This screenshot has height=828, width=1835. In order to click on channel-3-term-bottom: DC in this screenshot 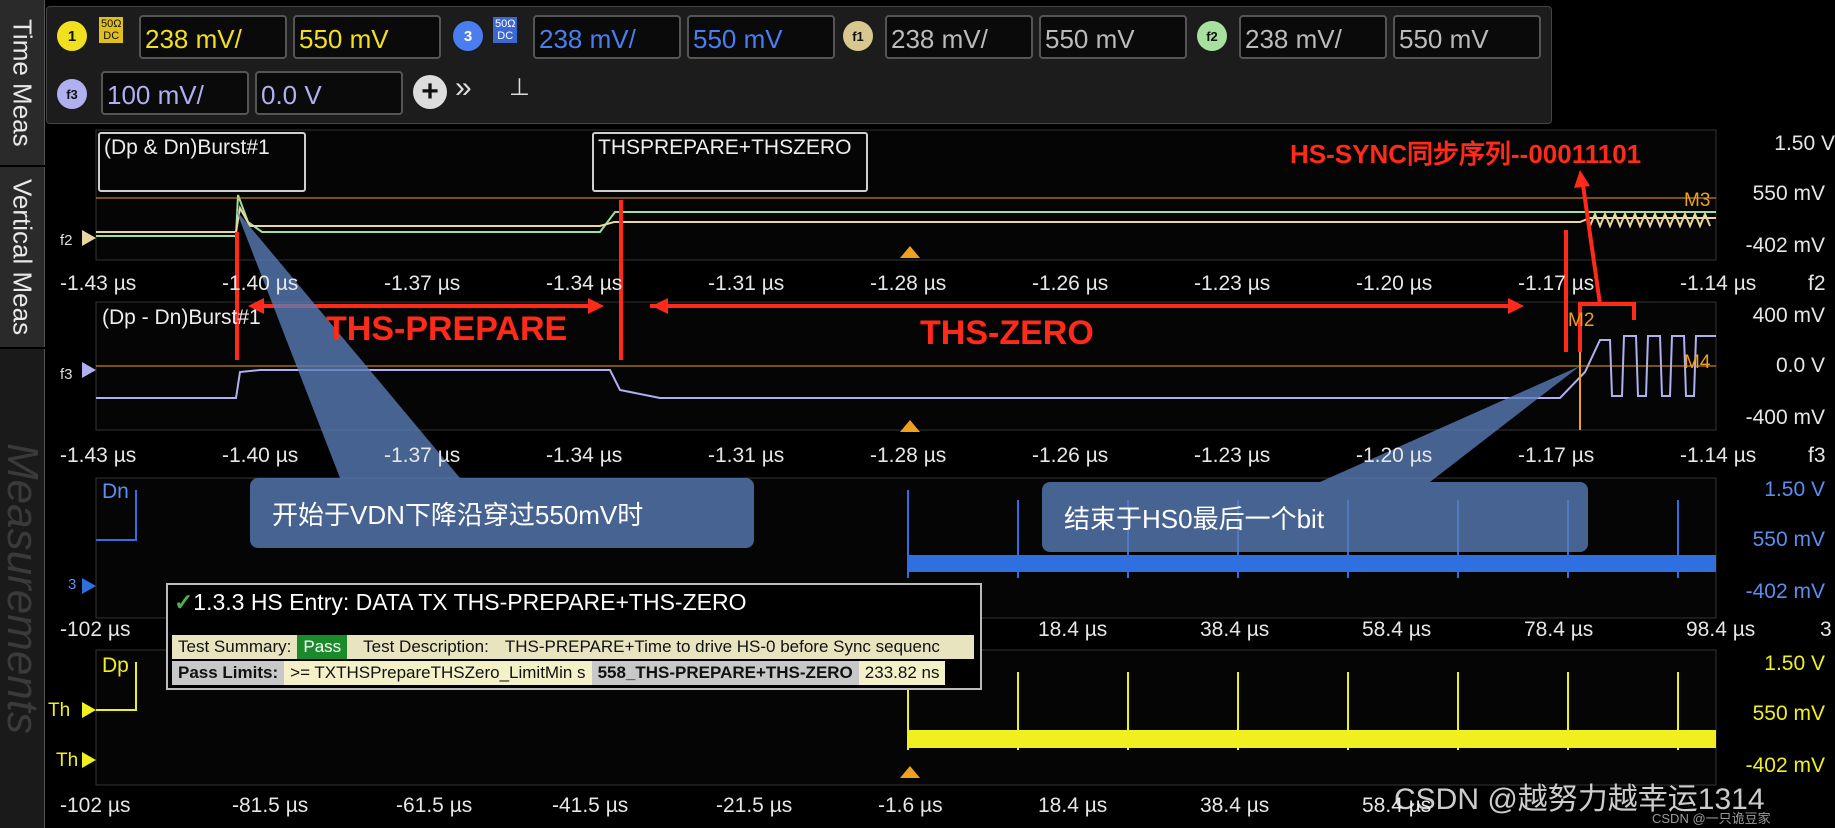, I will do `click(505, 36)`.